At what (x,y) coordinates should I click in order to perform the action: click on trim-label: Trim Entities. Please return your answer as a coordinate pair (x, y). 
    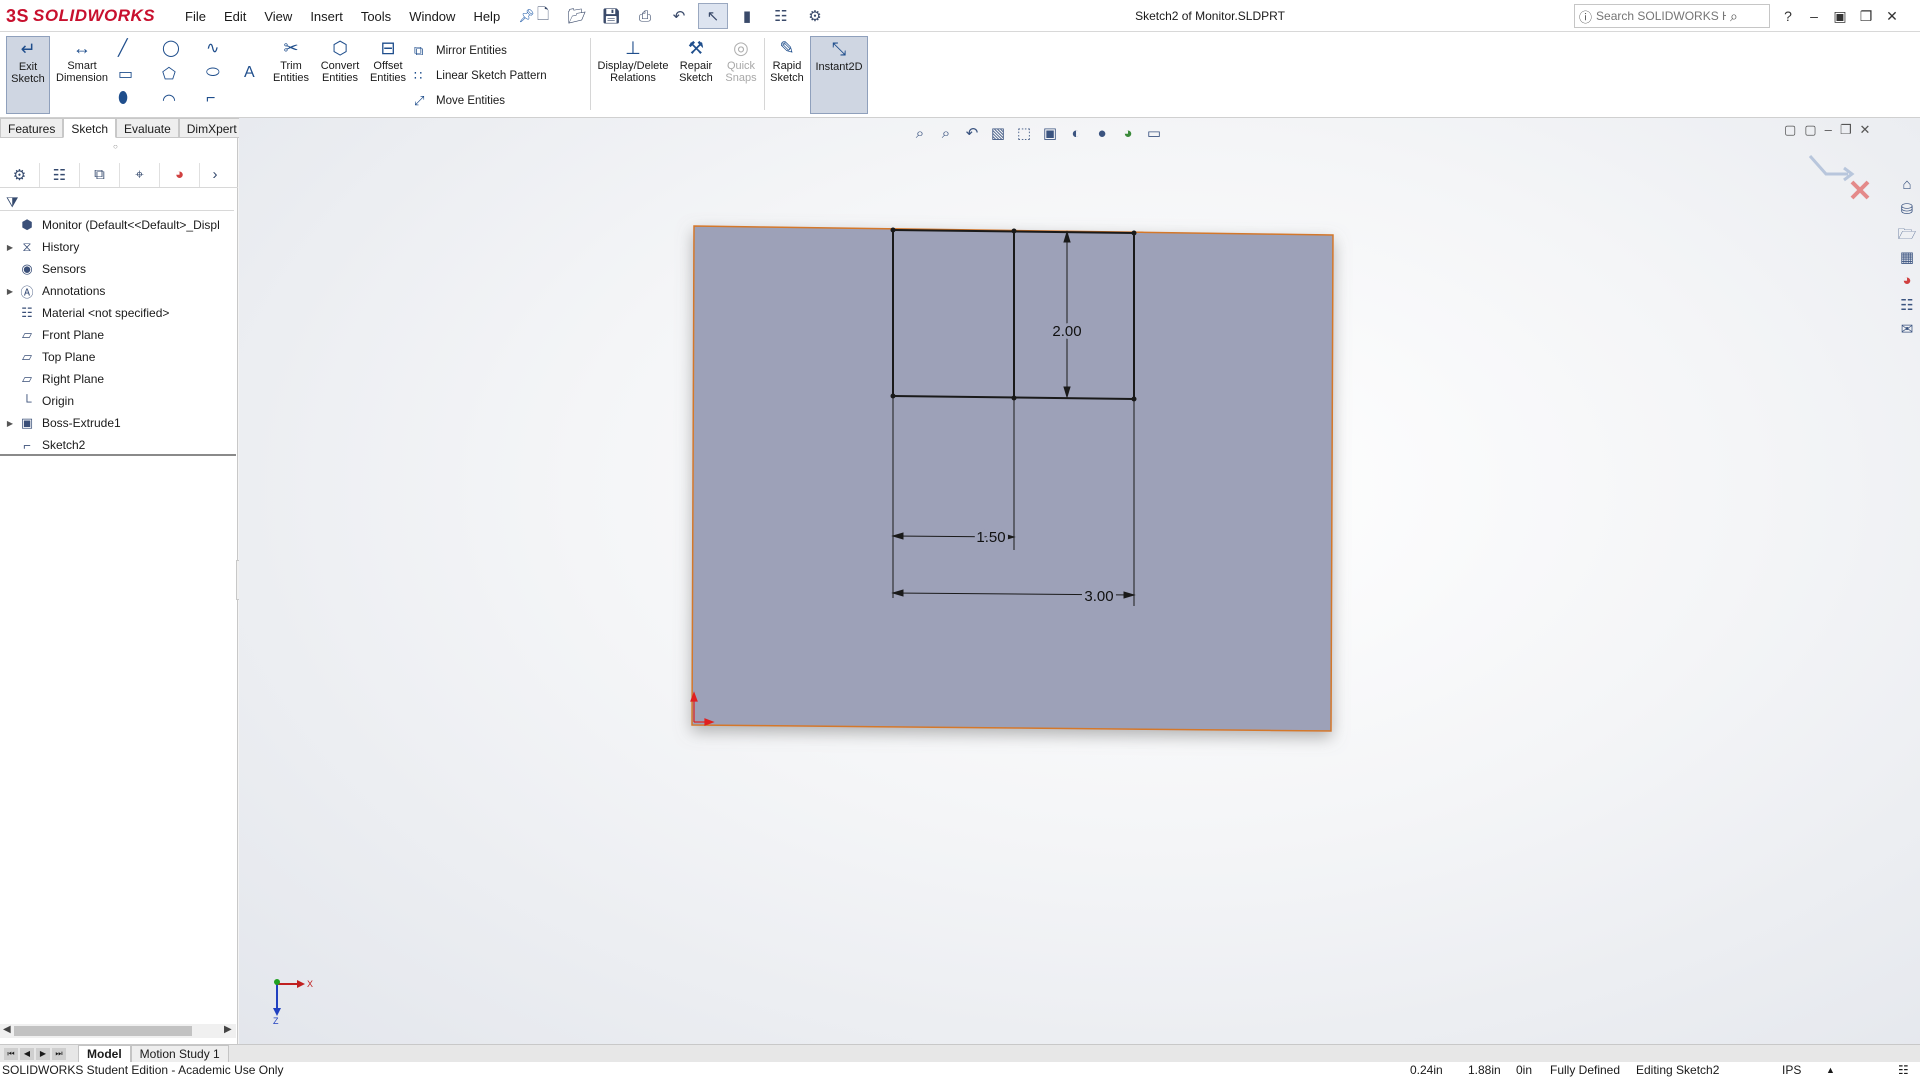
    Looking at the image, I should click on (291, 72).